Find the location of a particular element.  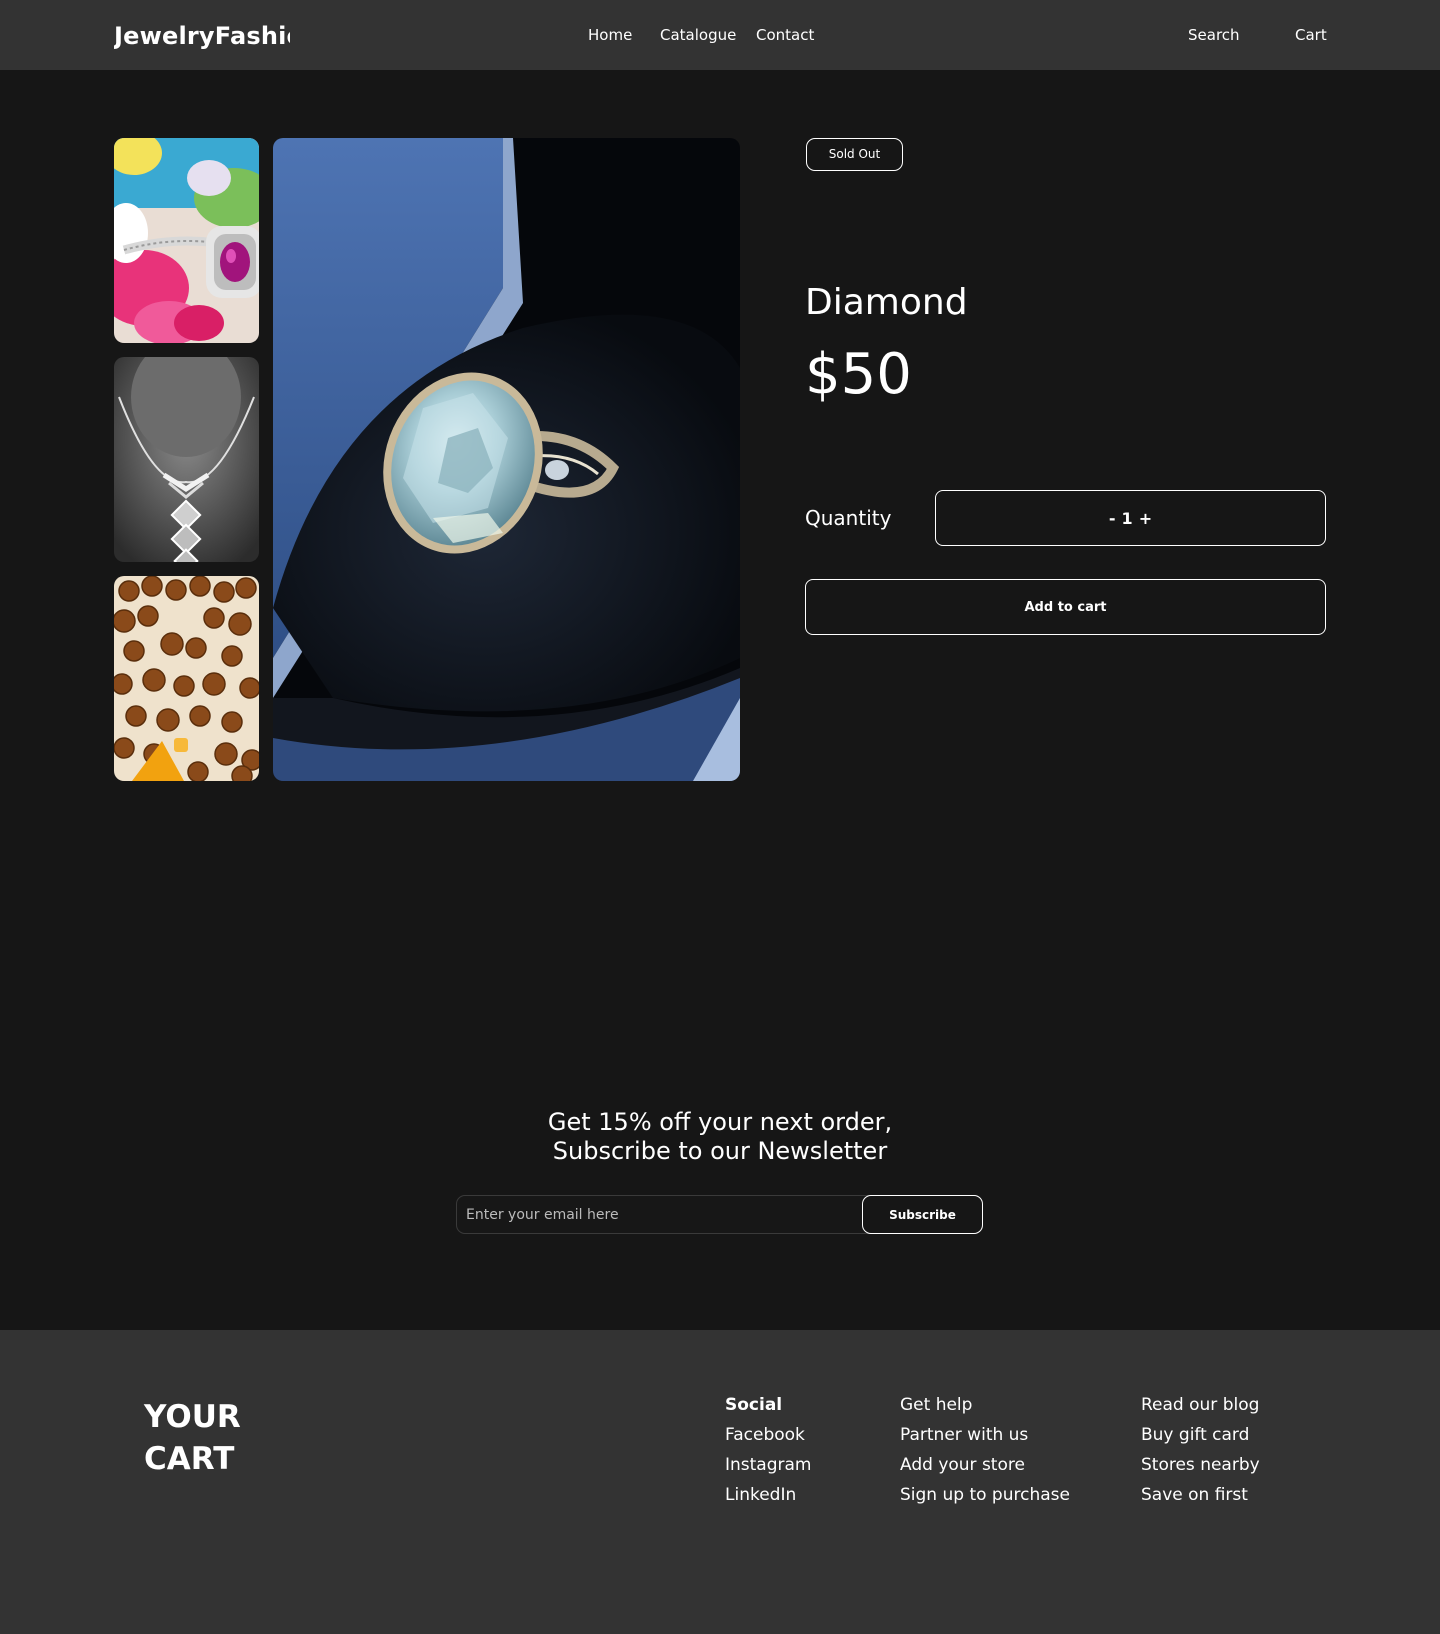

nav-home: Home is located at coordinates (610, 35).